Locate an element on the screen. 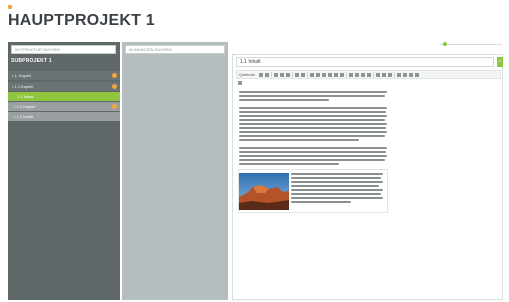 This screenshot has height=302, width=509. logo-mark is located at coordinates (10, 7).